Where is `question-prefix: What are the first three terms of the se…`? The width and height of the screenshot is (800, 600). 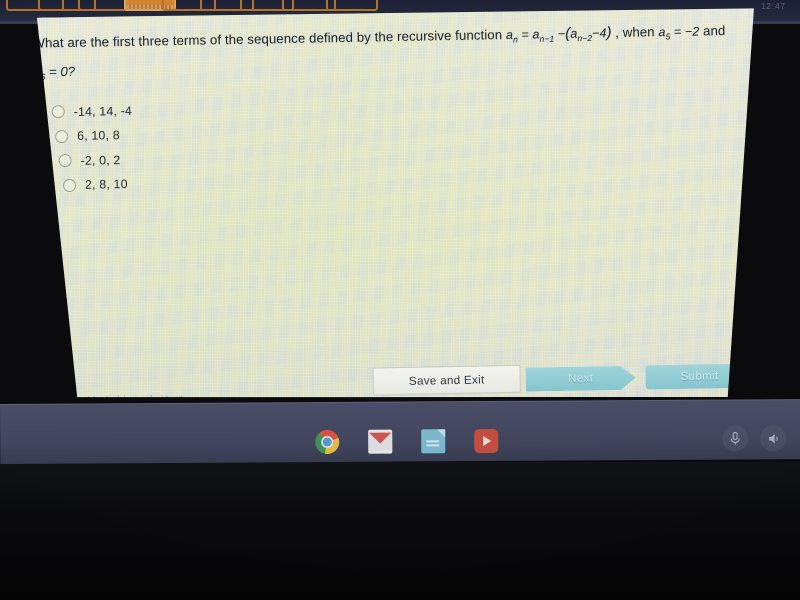
question-prefix: What are the first three terms of the se… is located at coordinates (267, 39).